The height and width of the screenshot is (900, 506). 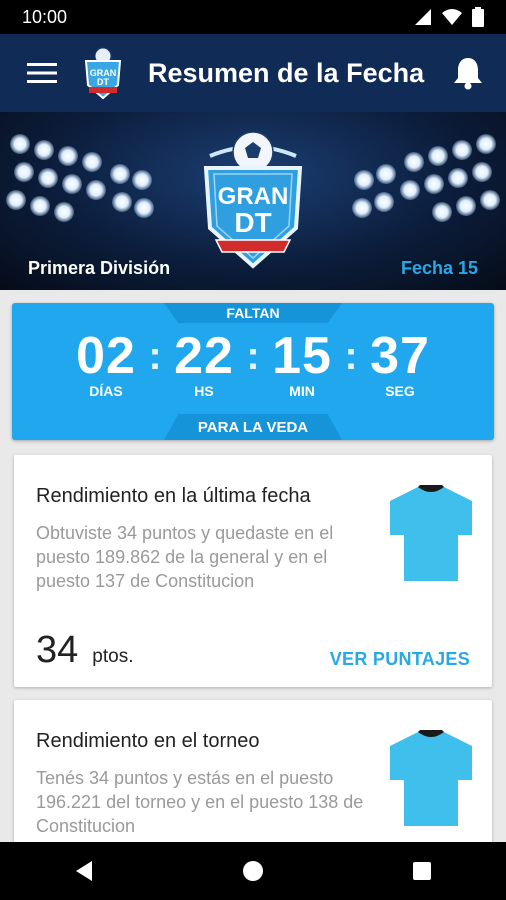 What do you see at coordinates (302, 356) in the screenshot?
I see `countdown-minutes-value: 15` at bounding box center [302, 356].